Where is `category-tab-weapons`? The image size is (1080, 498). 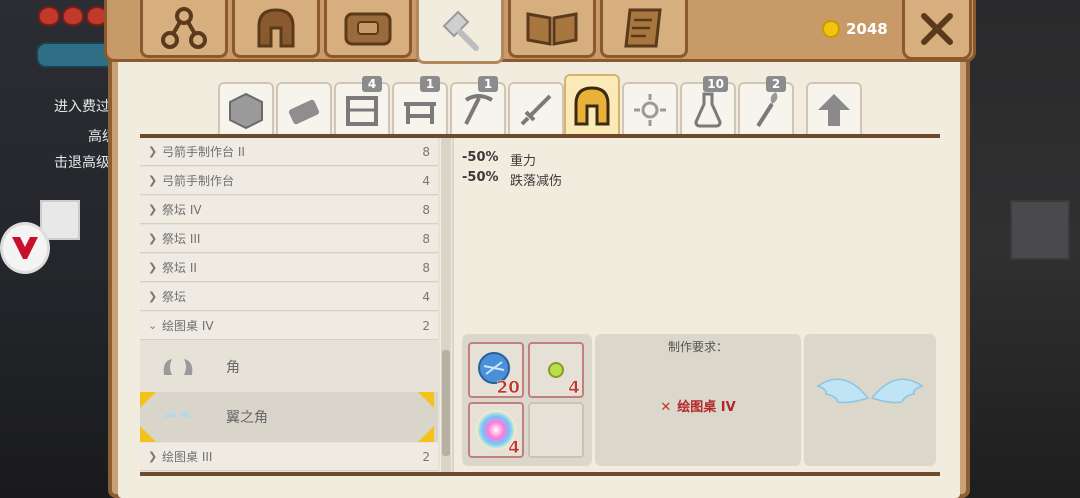
category-tab-weapons is located at coordinates (536, 109).